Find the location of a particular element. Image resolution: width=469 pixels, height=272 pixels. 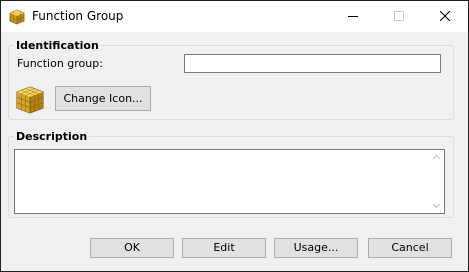

scroll-down-arrow-icon is located at coordinates (436, 206).